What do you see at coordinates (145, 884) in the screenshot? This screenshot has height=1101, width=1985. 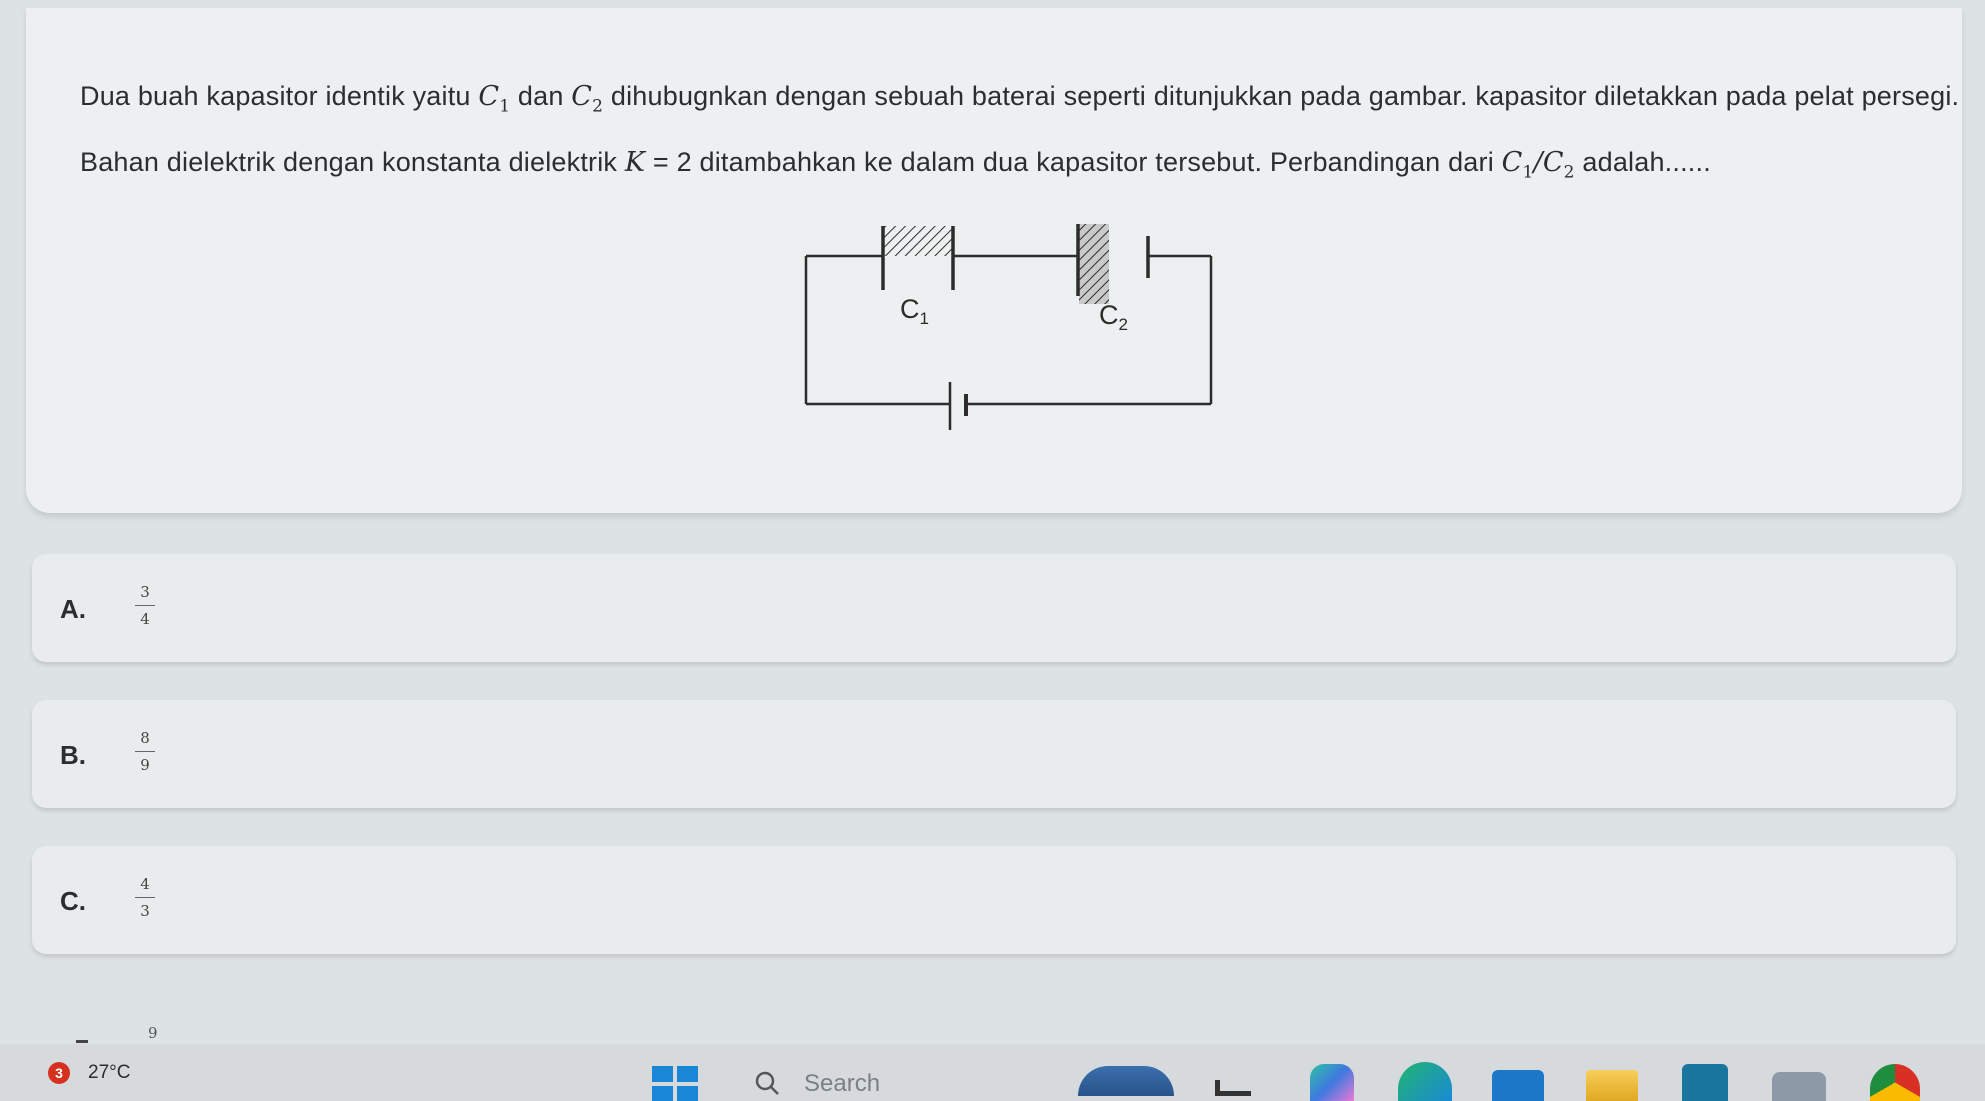 I see `fraction-numerator: 4` at bounding box center [145, 884].